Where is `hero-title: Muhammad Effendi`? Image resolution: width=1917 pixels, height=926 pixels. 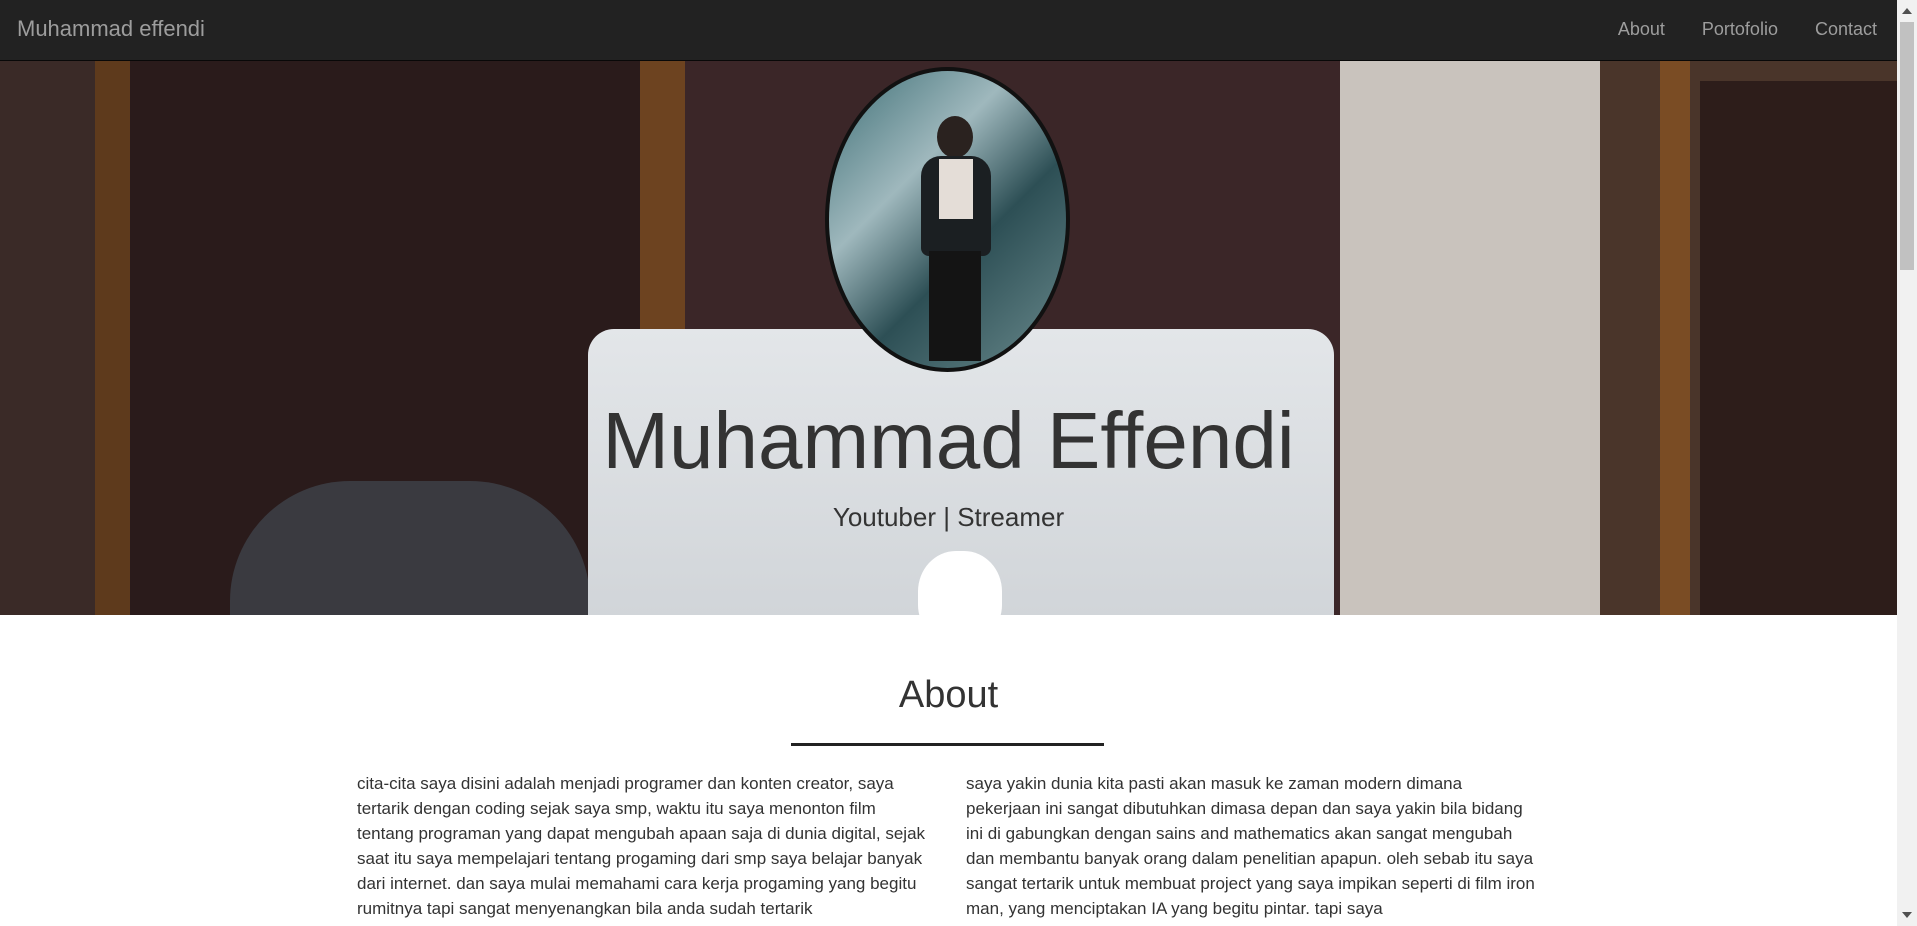 hero-title: Muhammad Effendi is located at coordinates (948, 440).